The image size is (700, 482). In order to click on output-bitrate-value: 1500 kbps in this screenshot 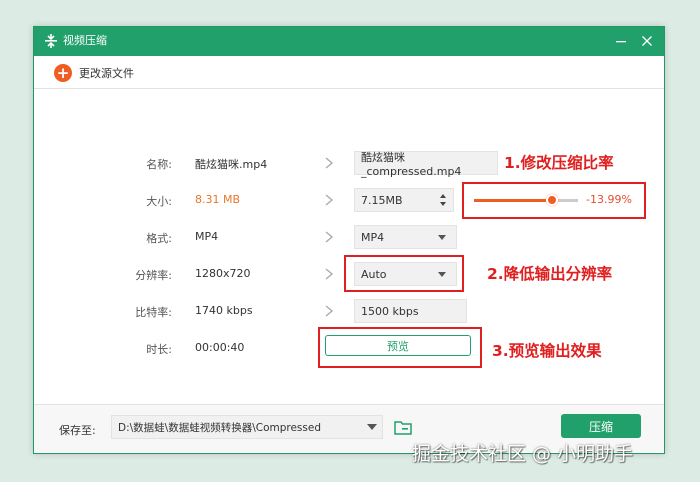, I will do `click(390, 311)`.